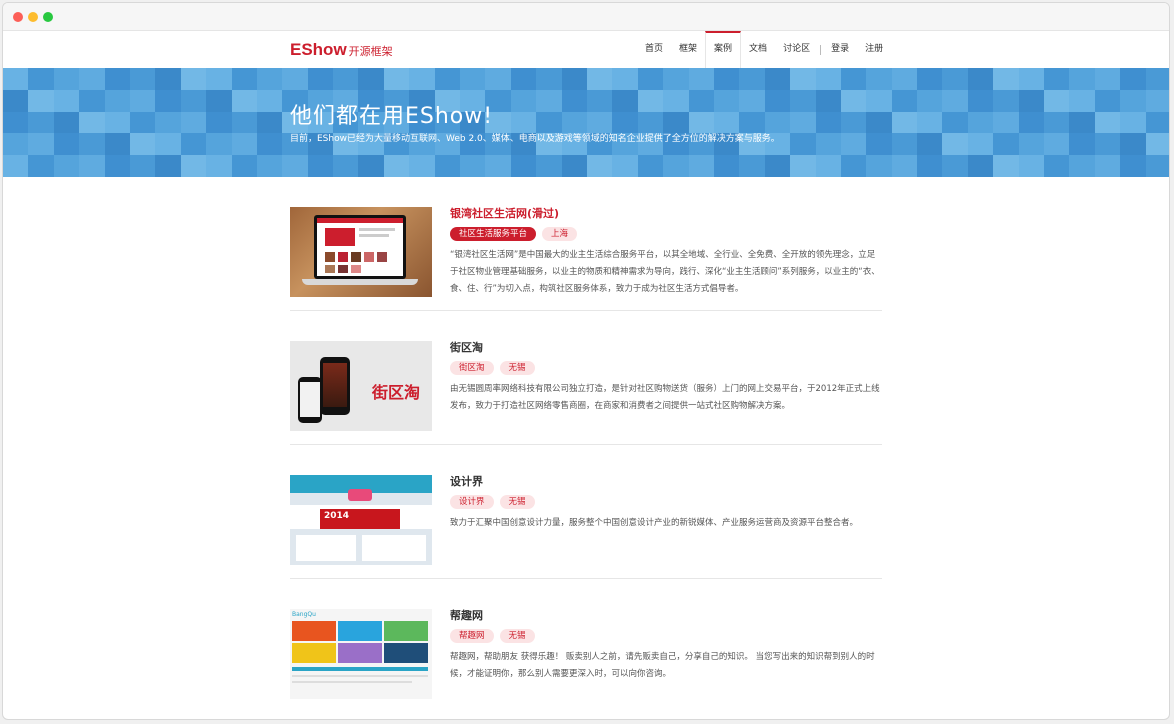 The width and height of the screenshot is (1174, 724). I want to click on case-thumbnail-bangqu: BangQu, so click(361, 654).